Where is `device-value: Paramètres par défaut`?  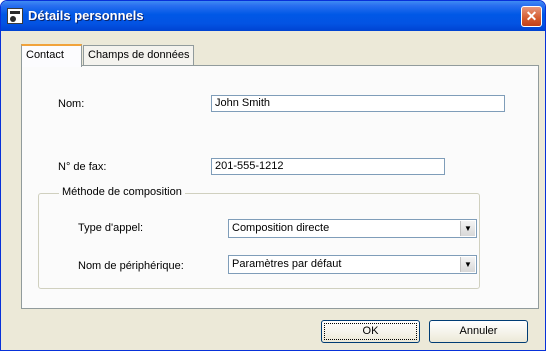
device-value: Paramètres par défaut is located at coordinates (287, 264).